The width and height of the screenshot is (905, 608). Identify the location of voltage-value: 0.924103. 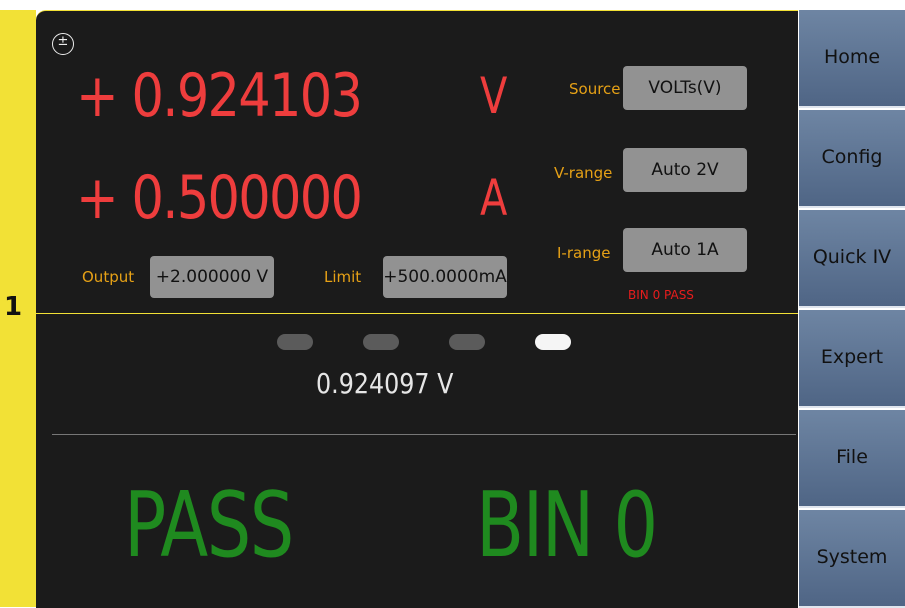
(247, 96).